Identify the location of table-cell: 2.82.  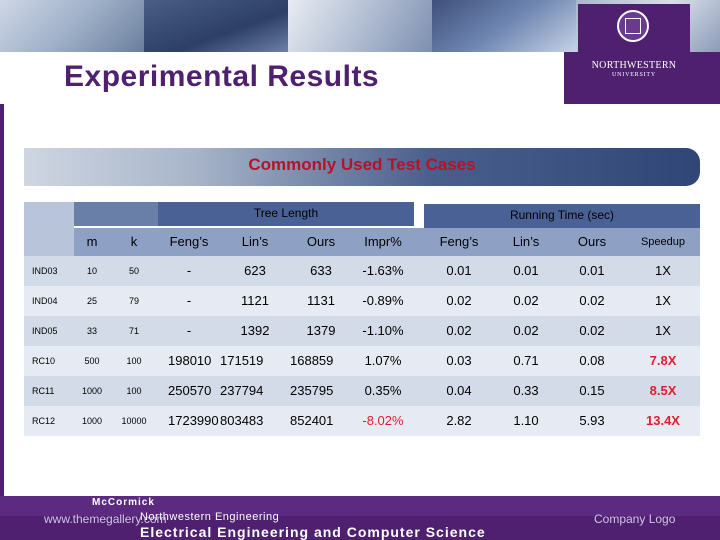
(459, 420).